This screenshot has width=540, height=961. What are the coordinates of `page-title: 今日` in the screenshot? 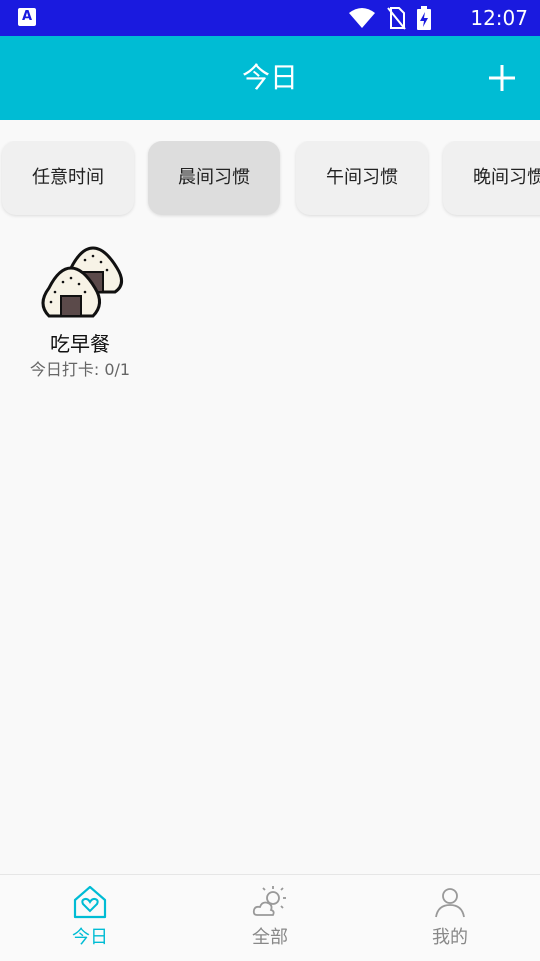 It's located at (269, 77).